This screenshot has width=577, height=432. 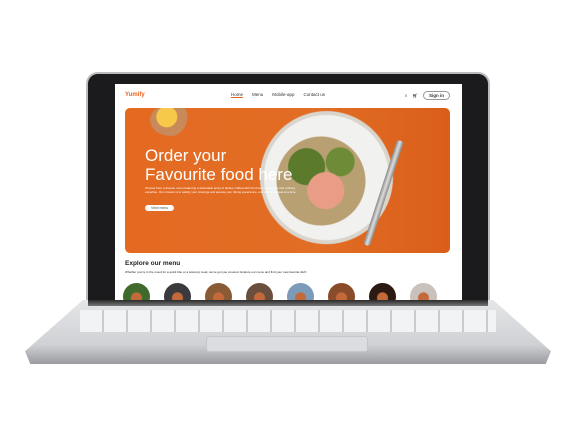 I want to click on logo: Yumify, so click(x=135, y=95).